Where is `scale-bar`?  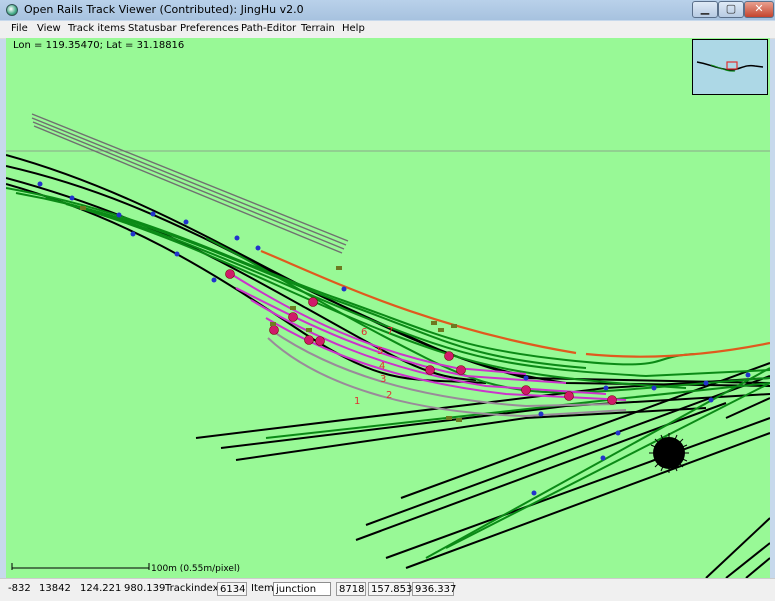
scale-bar is located at coordinates (80, 566).